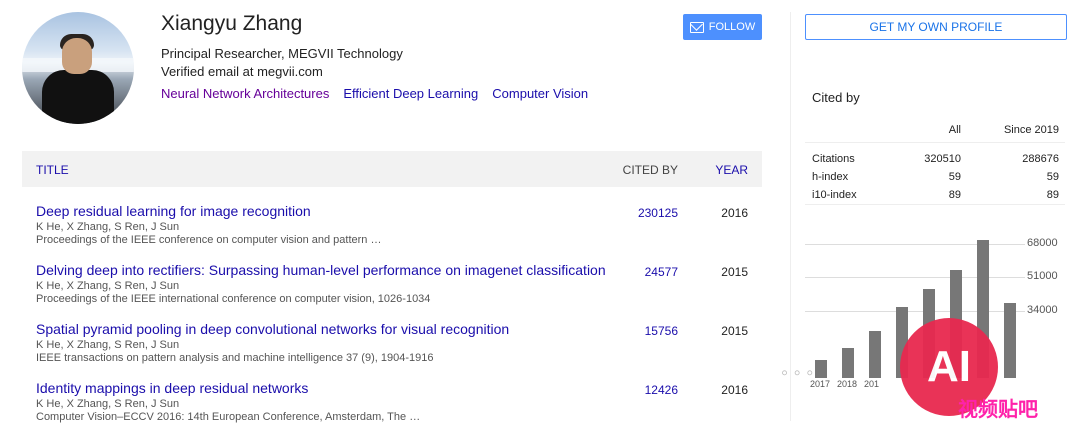 The image size is (1080, 439). What do you see at coordinates (836, 97) in the screenshot?
I see `cited-by-heading: Cited by` at bounding box center [836, 97].